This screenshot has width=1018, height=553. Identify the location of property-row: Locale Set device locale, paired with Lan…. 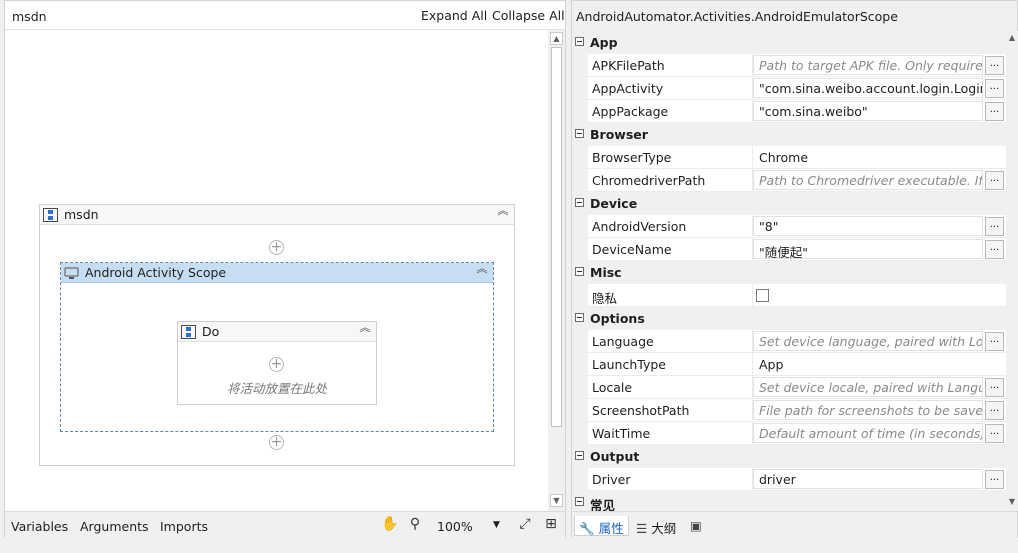
(789, 387).